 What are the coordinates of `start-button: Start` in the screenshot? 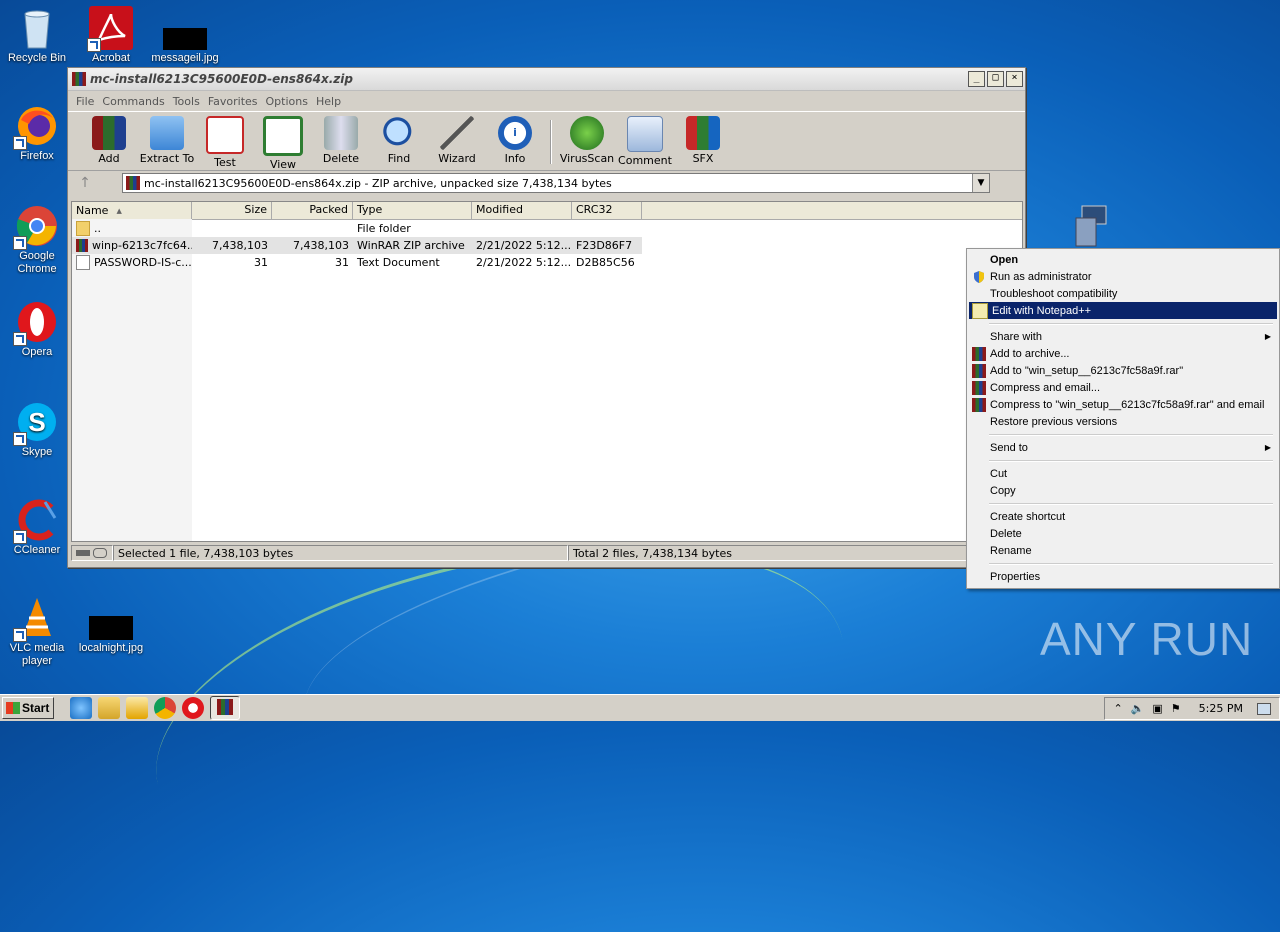 It's located at (28, 708).